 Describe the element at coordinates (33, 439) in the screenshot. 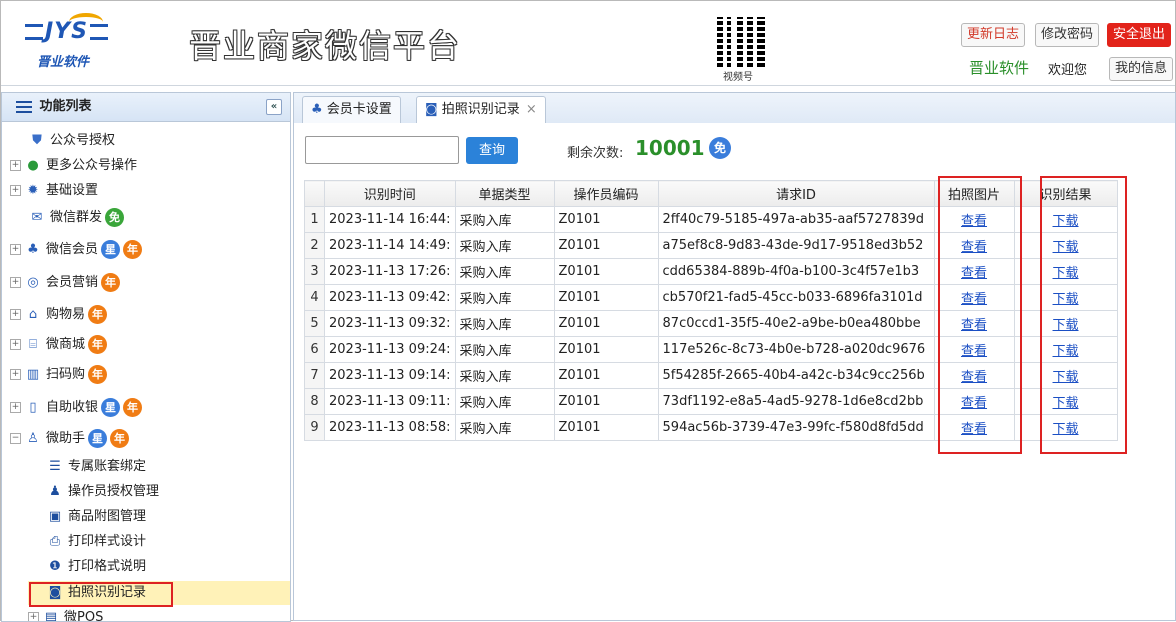

I see `person-icon: ♙` at that location.